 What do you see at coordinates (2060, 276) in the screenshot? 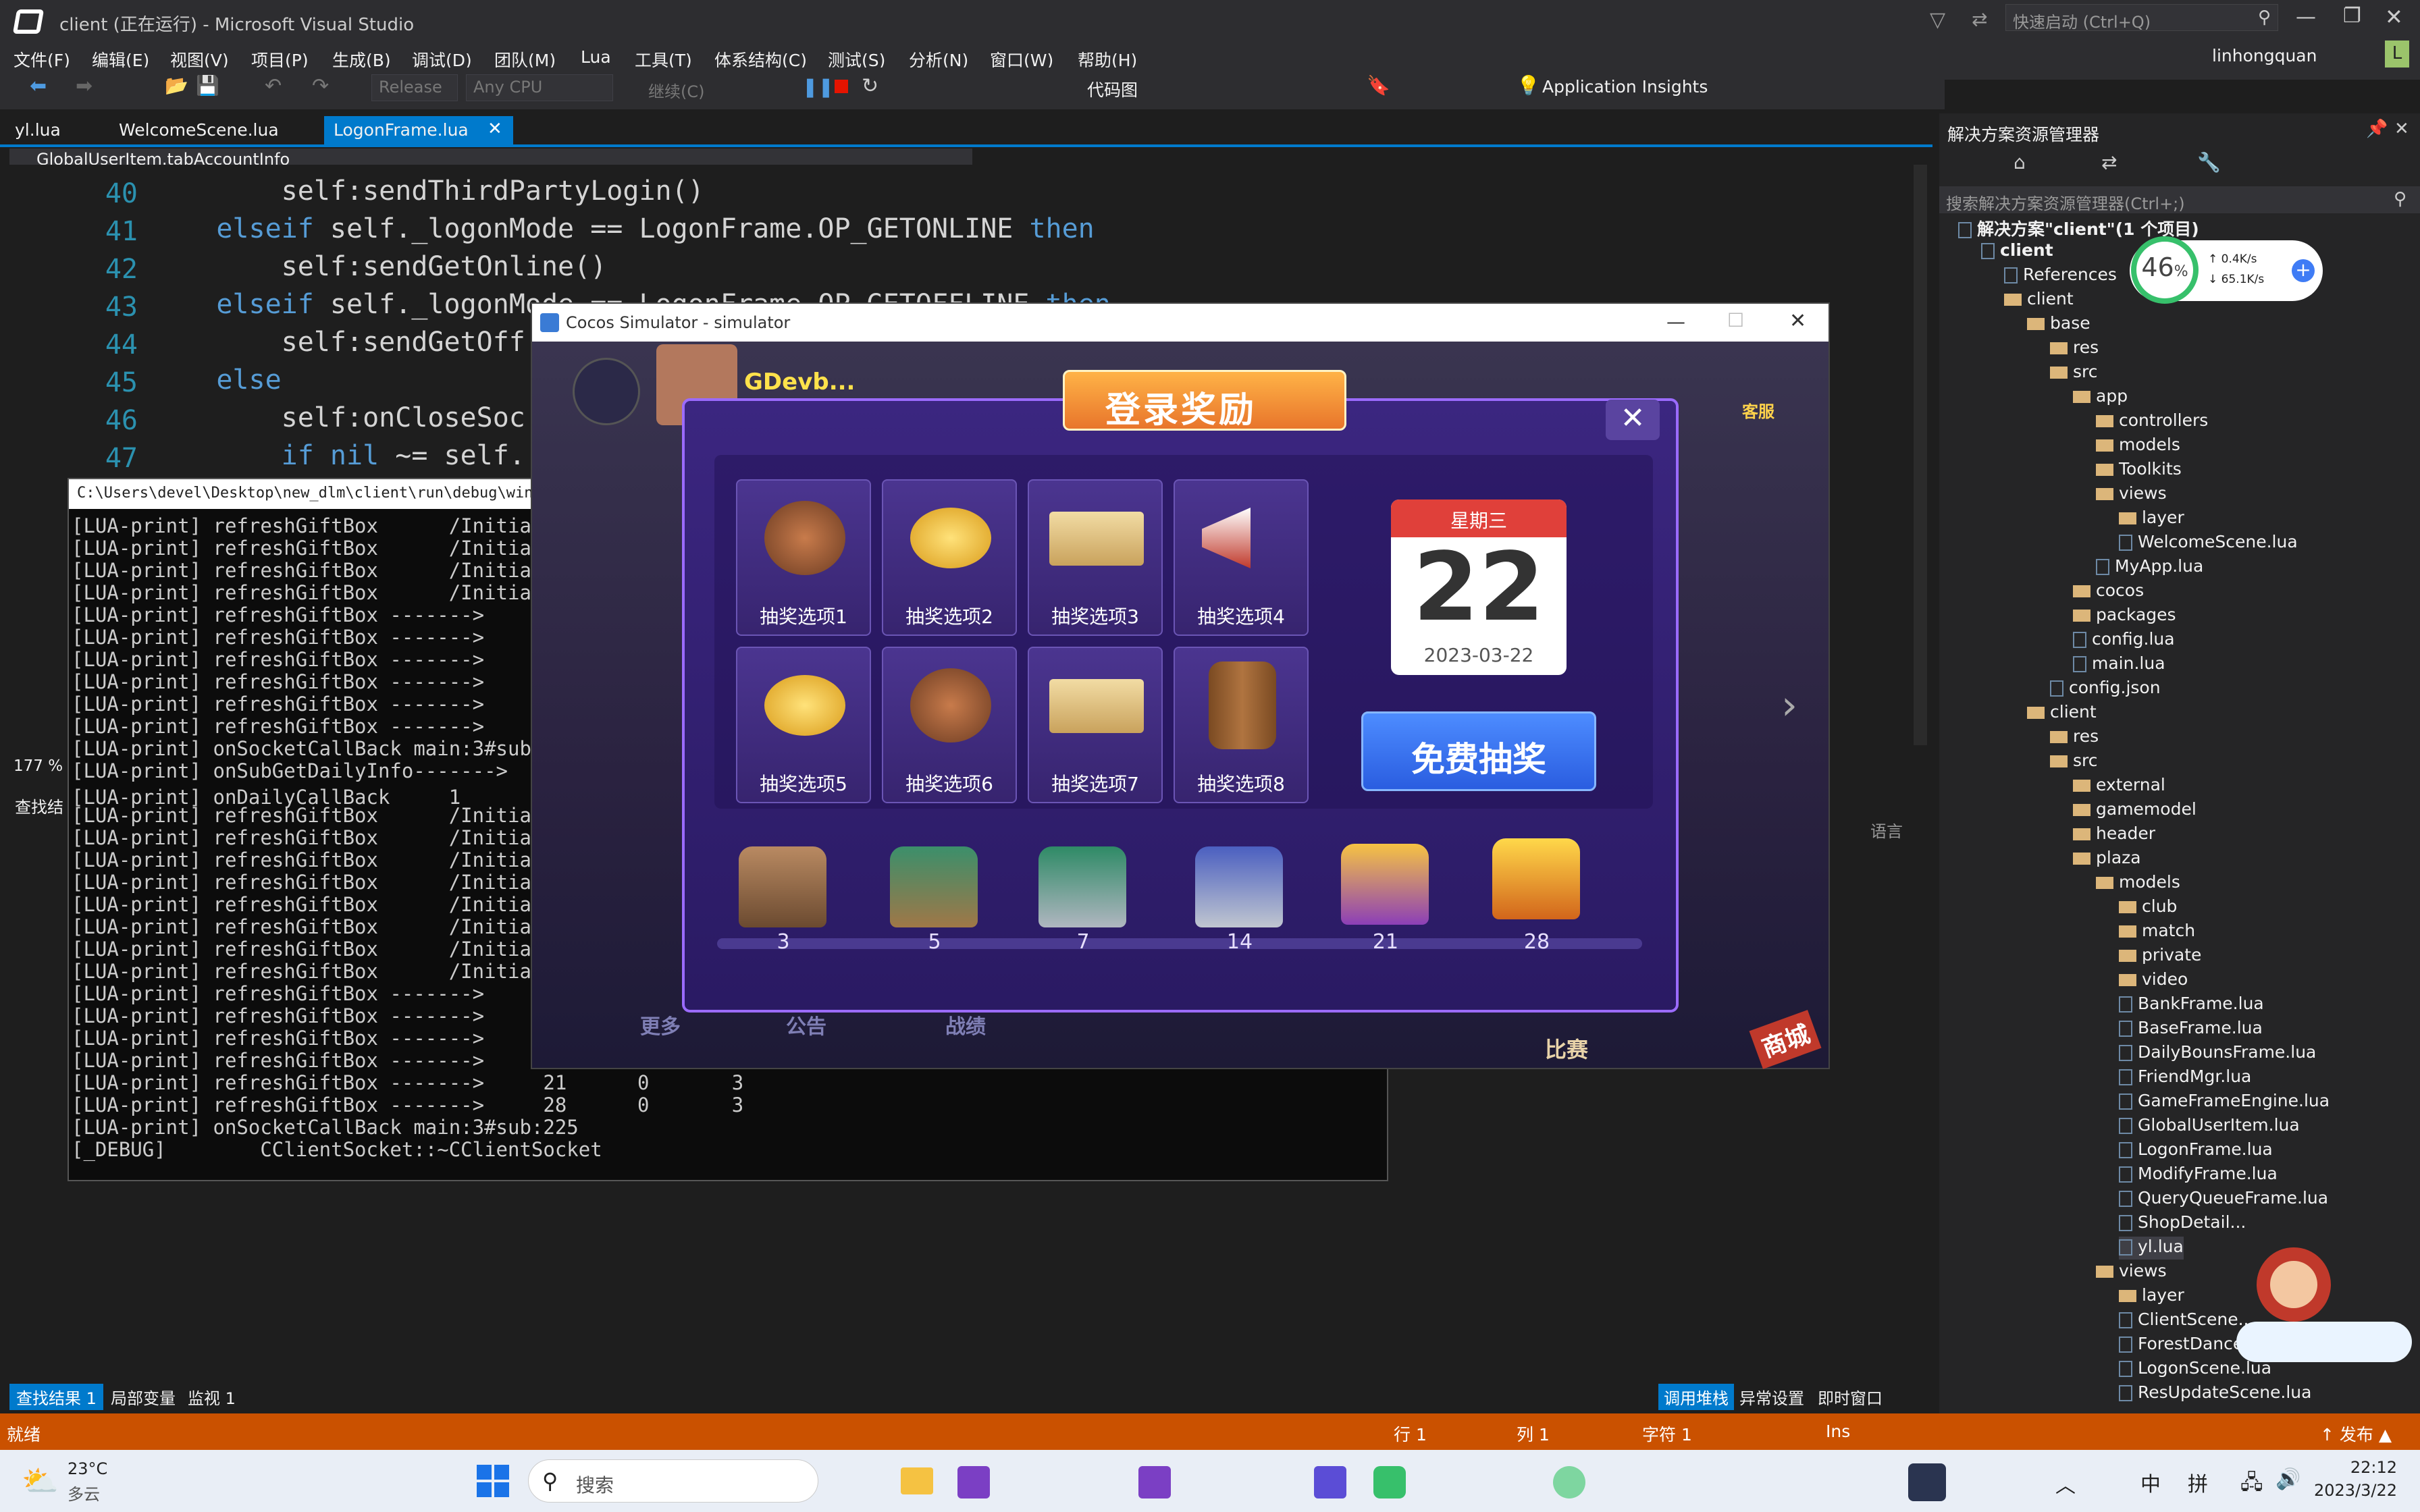
I see `tree-item: References` at bounding box center [2060, 276].